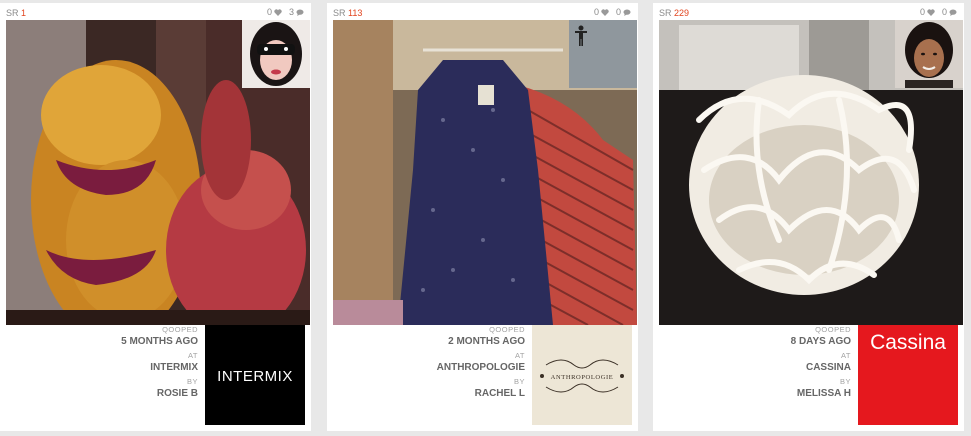 This screenshot has height=436, width=971. I want to click on sr-number: 113, so click(355, 13).